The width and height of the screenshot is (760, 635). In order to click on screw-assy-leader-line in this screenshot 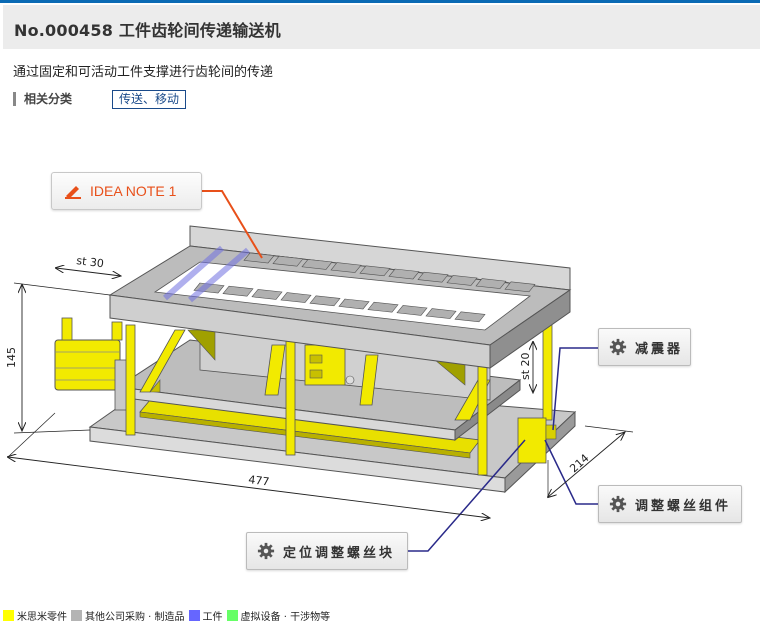, I will do `click(571, 472)`.